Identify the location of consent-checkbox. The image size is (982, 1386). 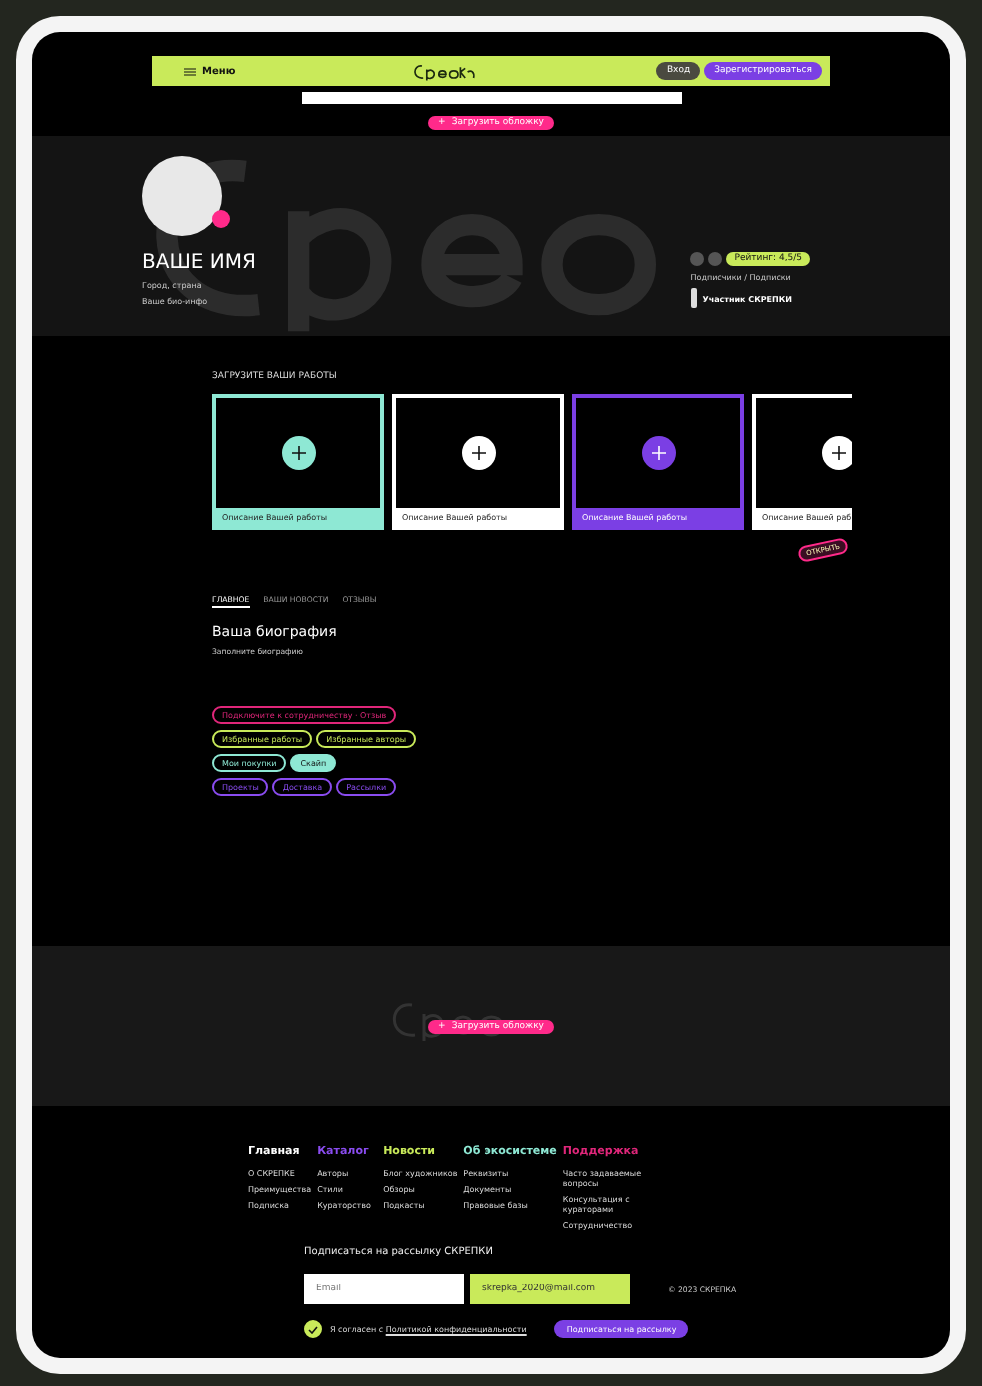
(313, 1329).